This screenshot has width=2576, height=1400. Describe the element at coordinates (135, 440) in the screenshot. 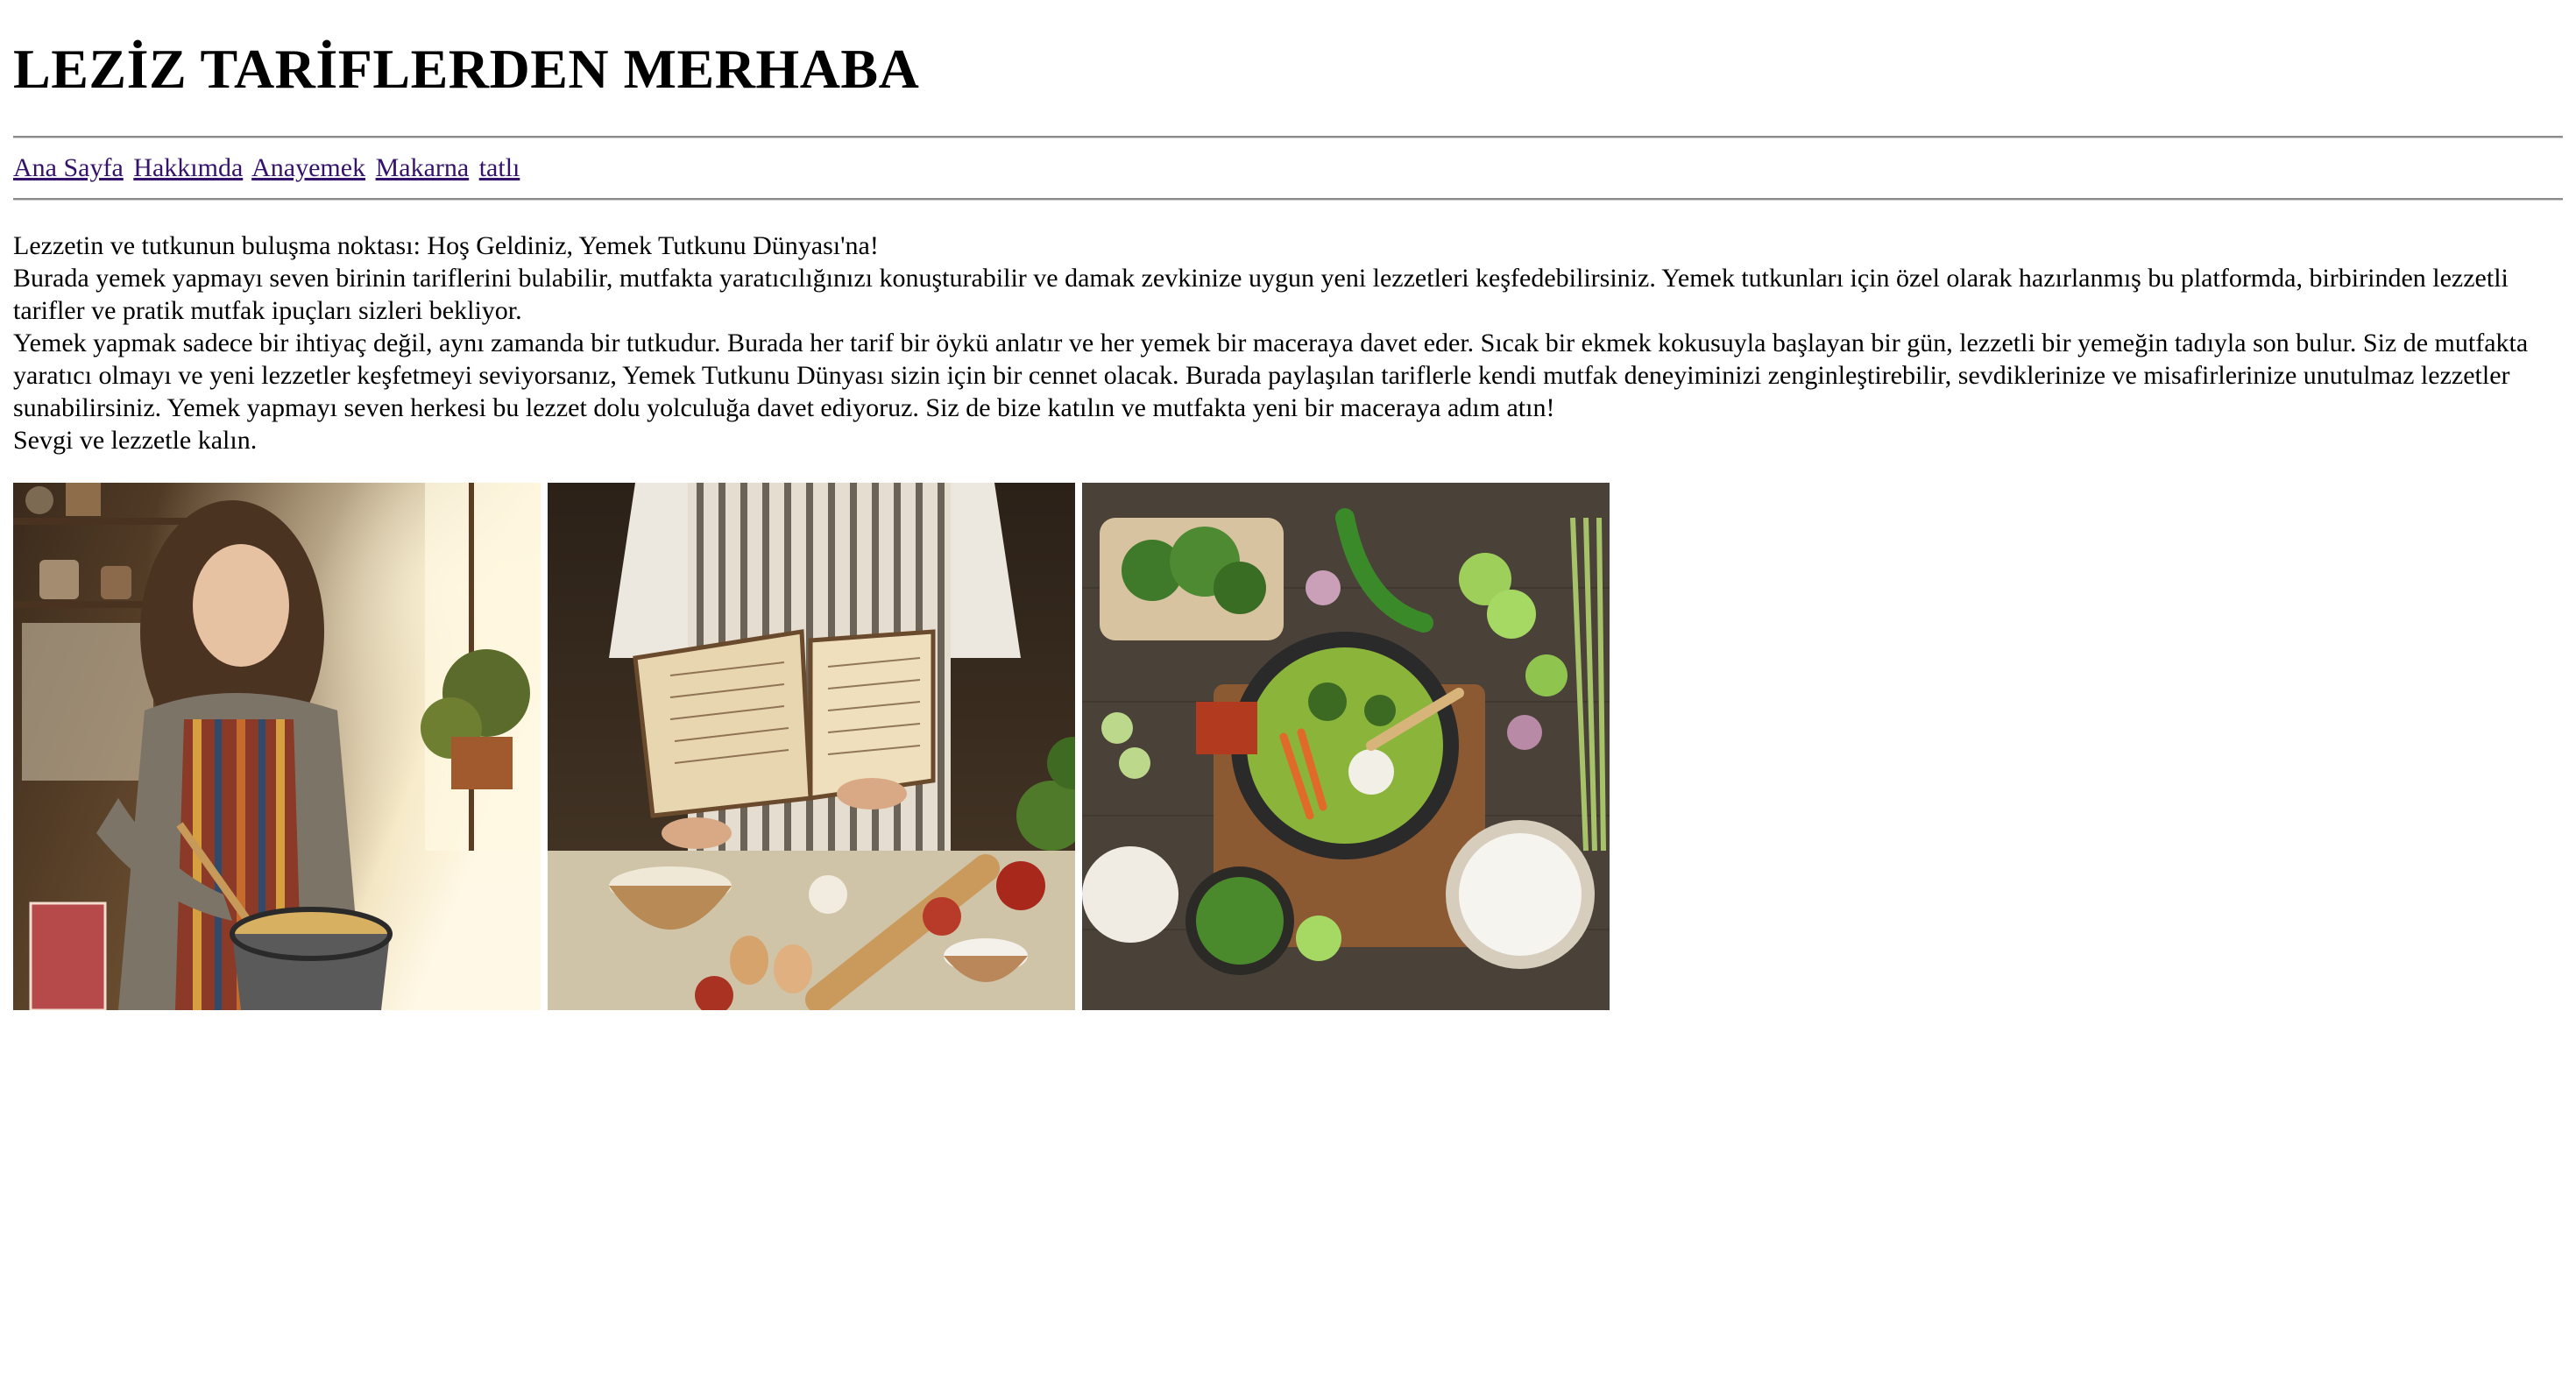

I see `intro-paragraph-signoff: Sevgi ve lezzetle kalın.` at that location.